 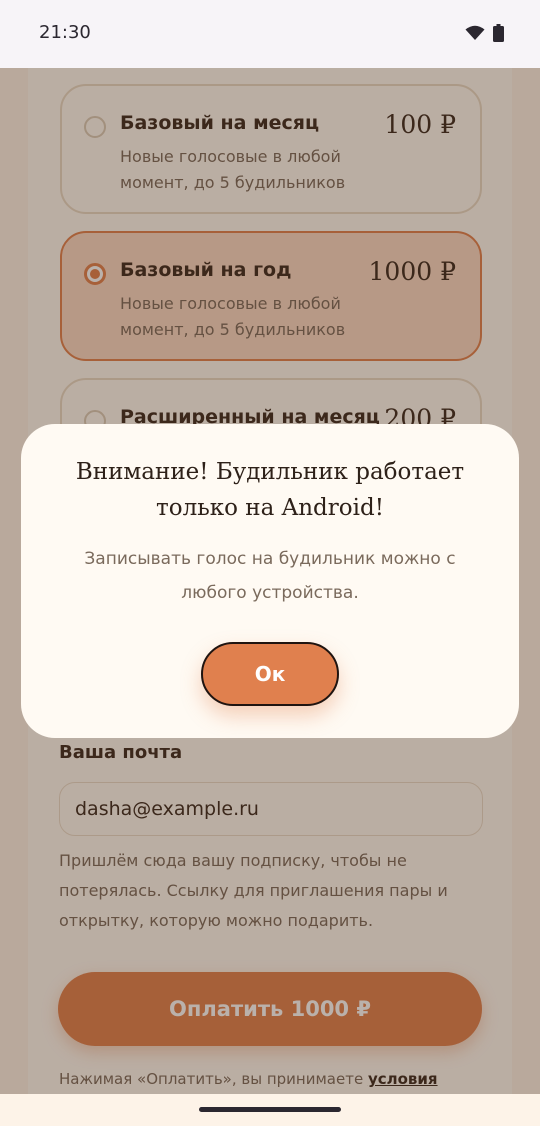 I want to click on ok-button: Ок, so click(x=270, y=674).